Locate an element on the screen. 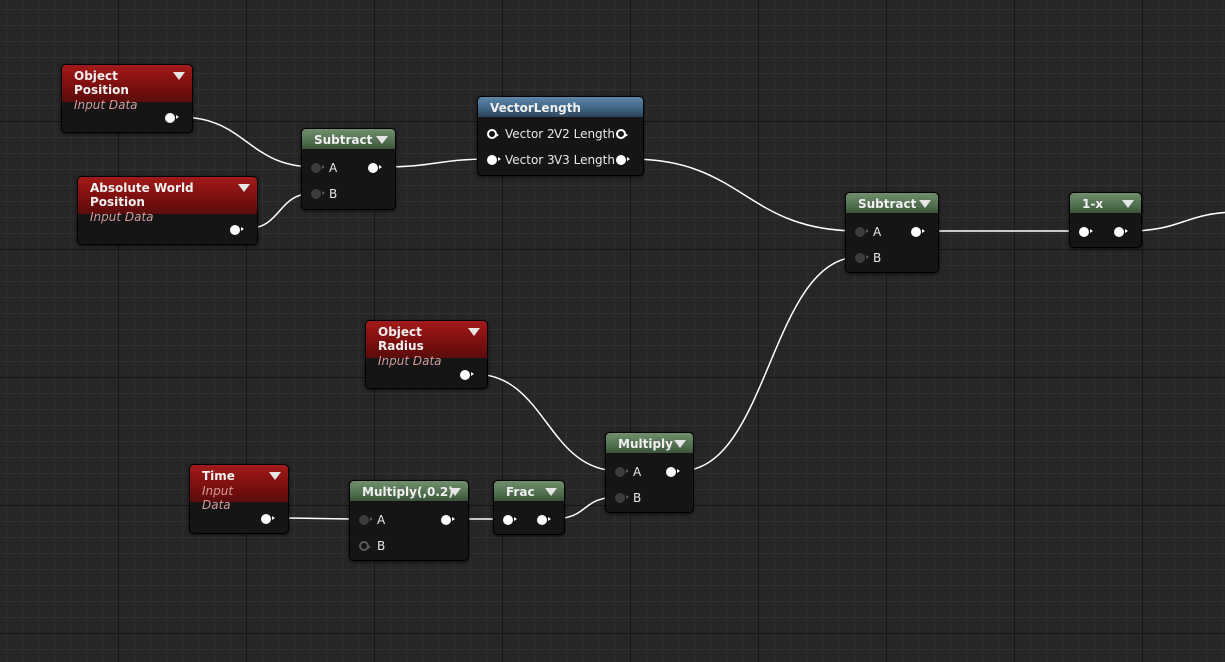 The width and height of the screenshot is (1225, 662). node-object-radius: Object Radius Input Data is located at coordinates (426, 354).